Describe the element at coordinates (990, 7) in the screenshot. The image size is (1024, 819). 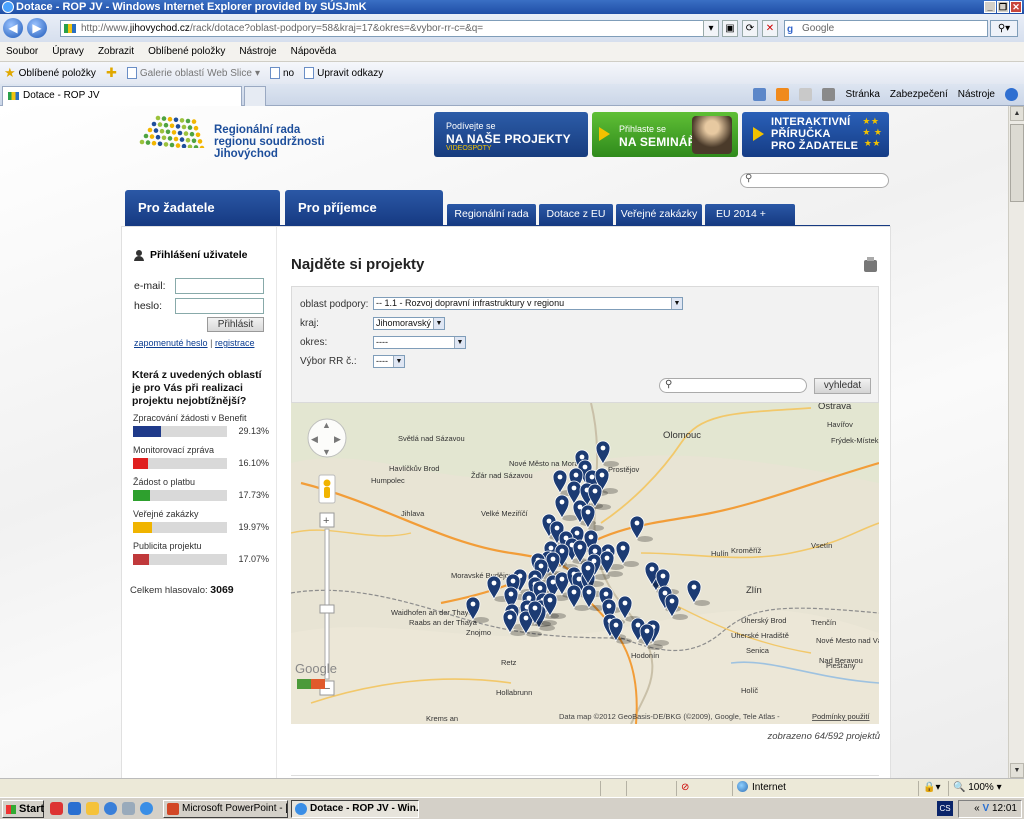
I see `minimize-button: _` at that location.